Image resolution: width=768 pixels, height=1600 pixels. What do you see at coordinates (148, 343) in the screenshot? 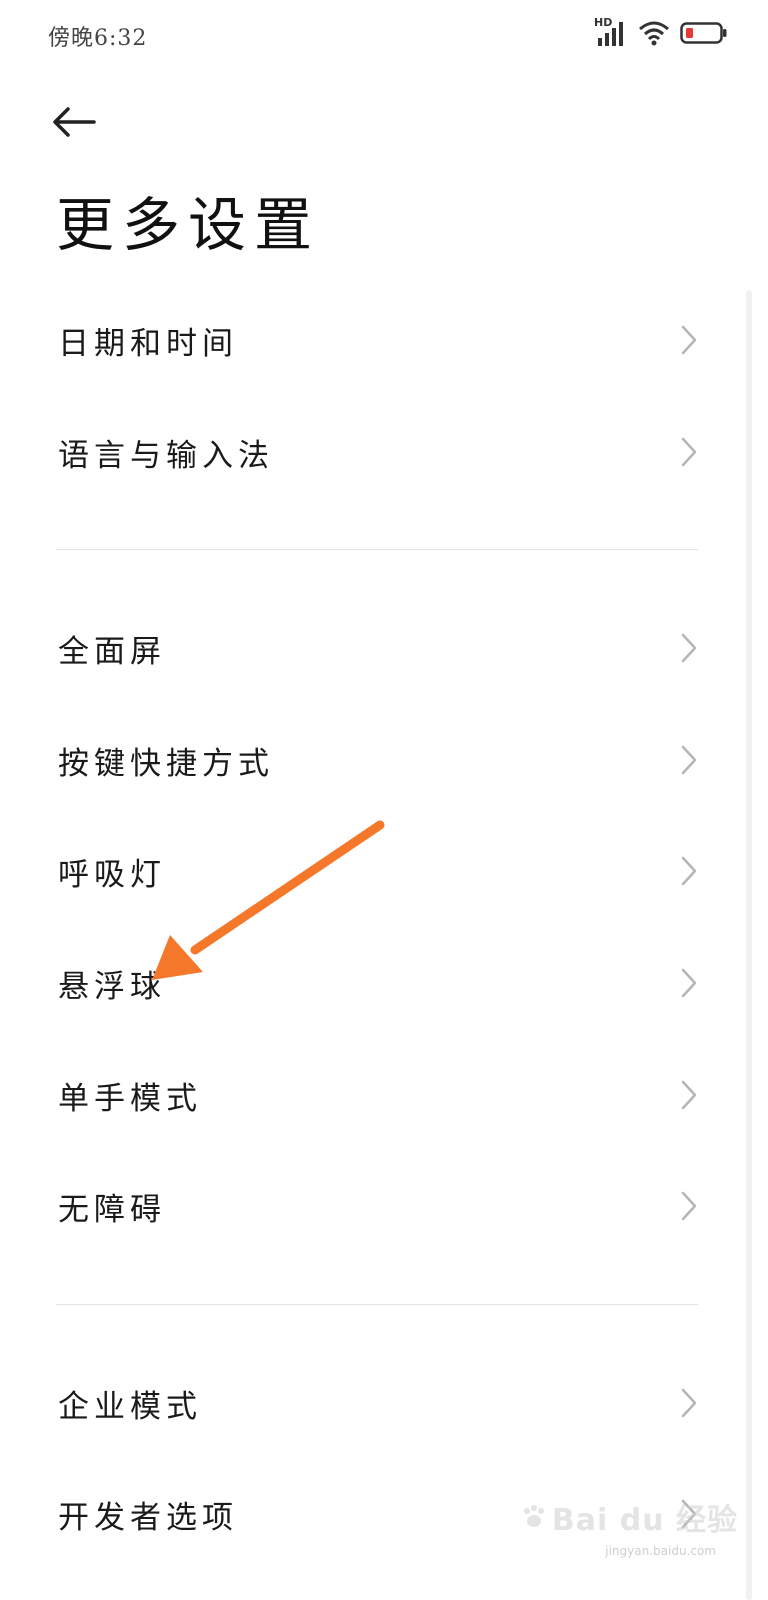
I see `settings-item-label: 日期和时间` at bounding box center [148, 343].